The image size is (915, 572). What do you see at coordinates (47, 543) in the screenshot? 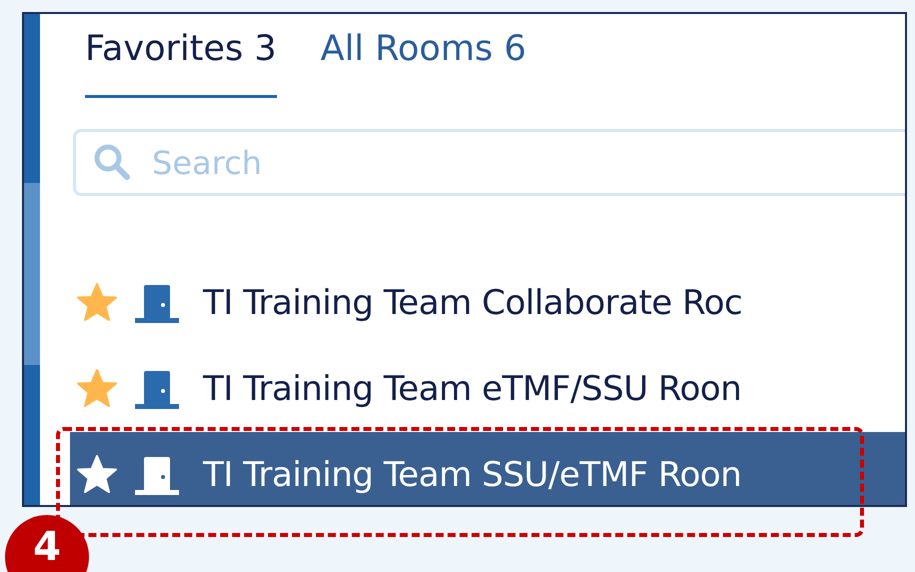
I see `step-badge: 4` at bounding box center [47, 543].